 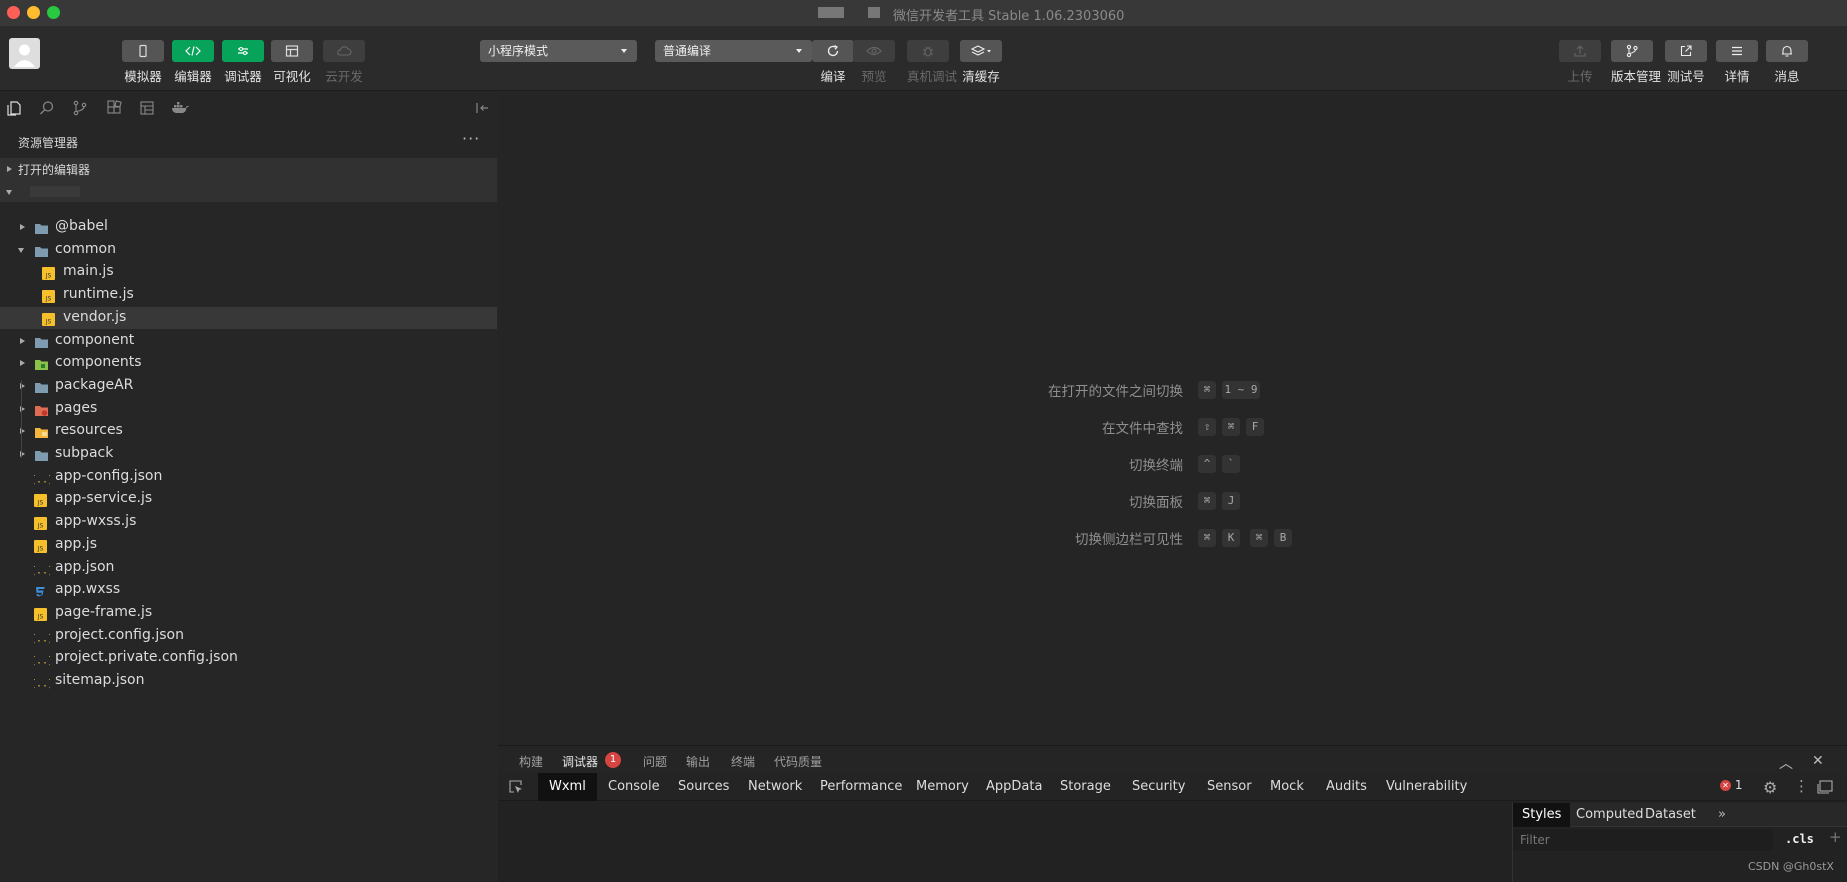 What do you see at coordinates (558, 51) in the screenshot?
I see `mode-select: 小程序模式` at bounding box center [558, 51].